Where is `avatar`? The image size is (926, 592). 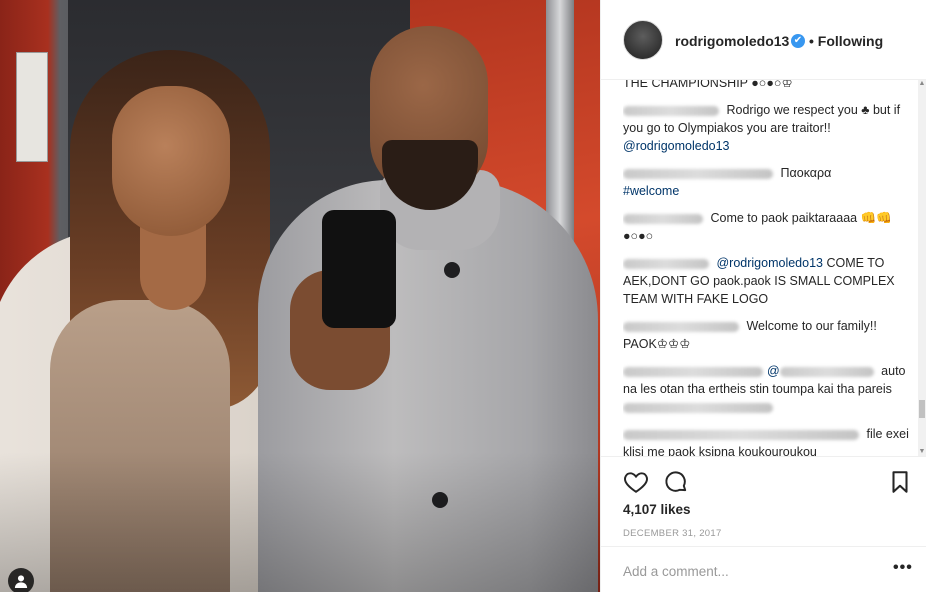 avatar is located at coordinates (643, 40).